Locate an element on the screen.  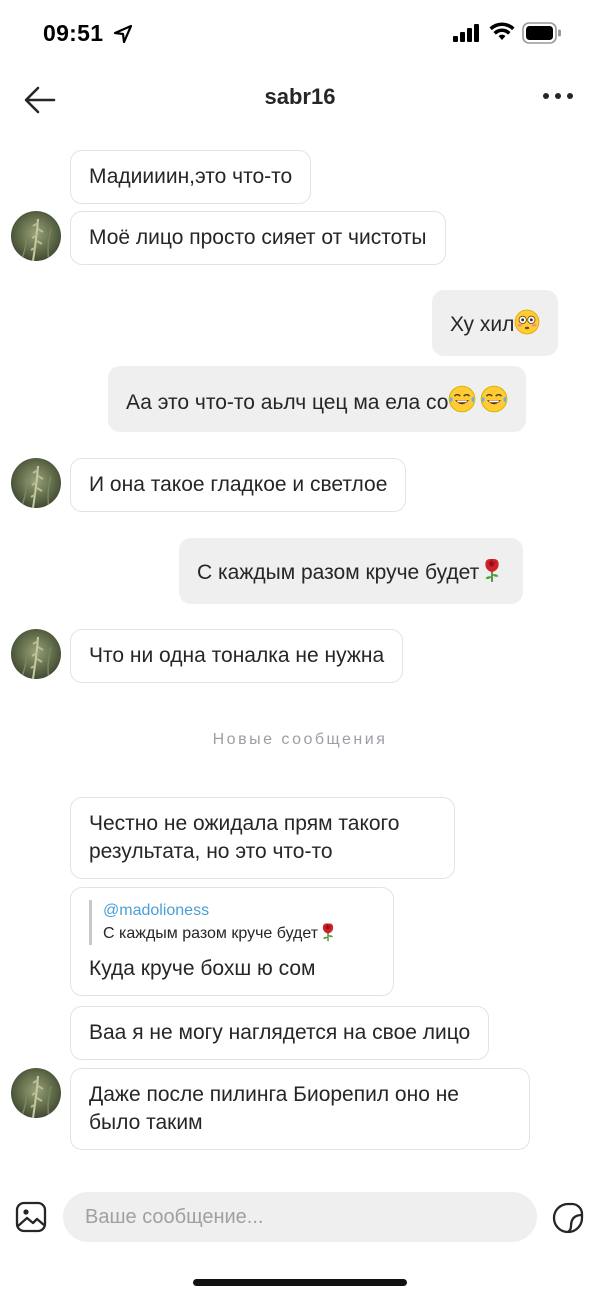
message-text: С каждым разом круче будет is located at coordinates (338, 572).